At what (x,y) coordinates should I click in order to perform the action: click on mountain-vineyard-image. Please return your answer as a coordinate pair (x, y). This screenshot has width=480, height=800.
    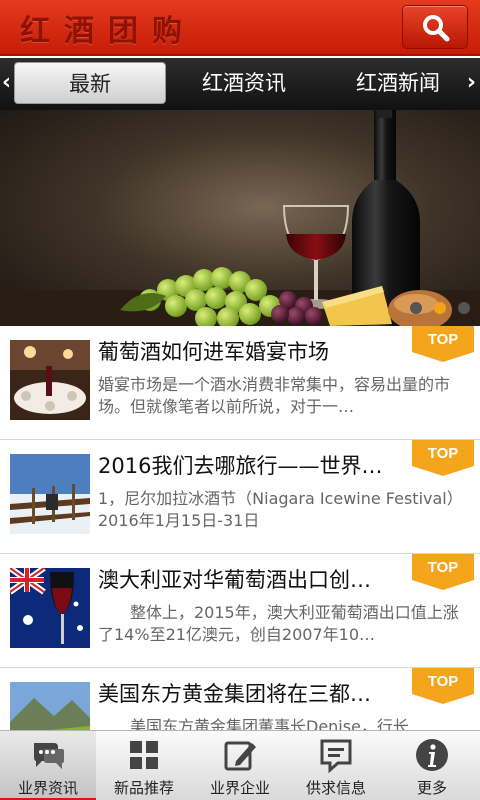
    Looking at the image, I should click on (50, 706).